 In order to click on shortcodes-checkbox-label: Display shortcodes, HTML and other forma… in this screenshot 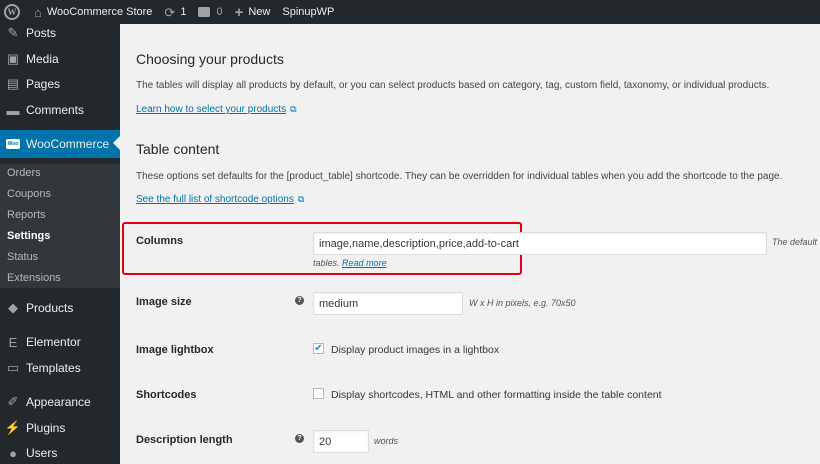, I will do `click(496, 395)`.